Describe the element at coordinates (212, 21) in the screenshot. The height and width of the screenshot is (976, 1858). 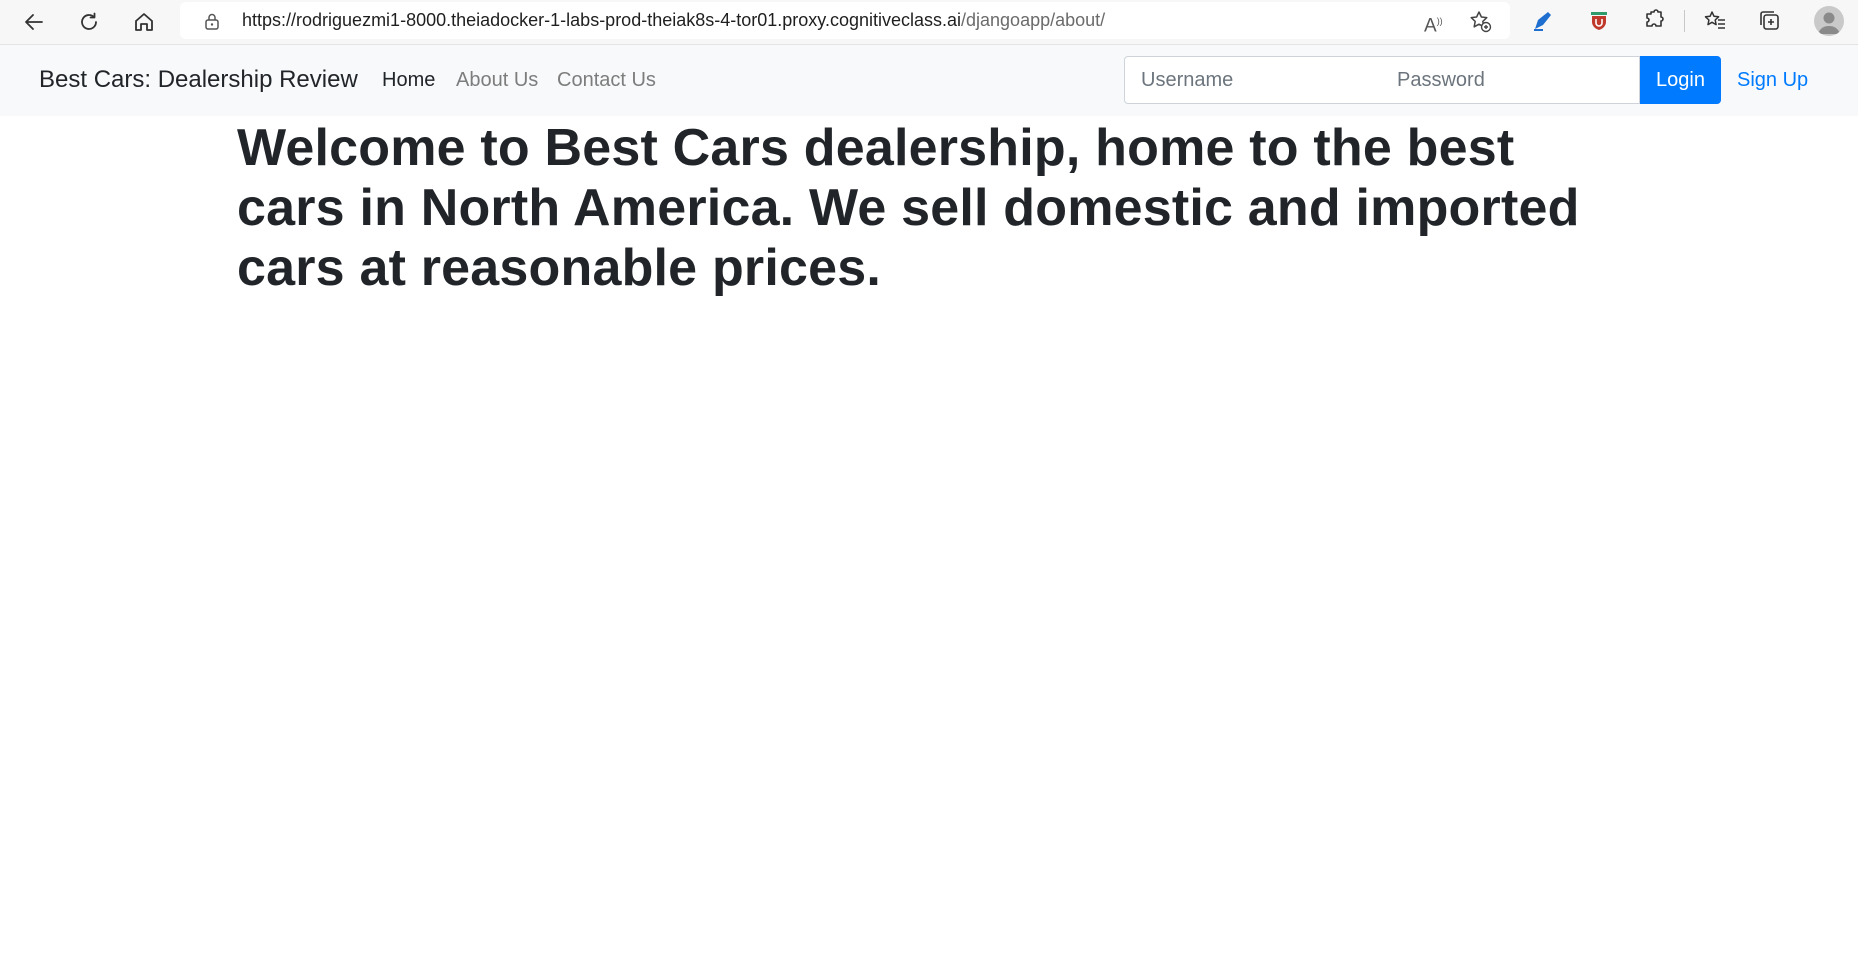
I see `lock-icon` at that location.